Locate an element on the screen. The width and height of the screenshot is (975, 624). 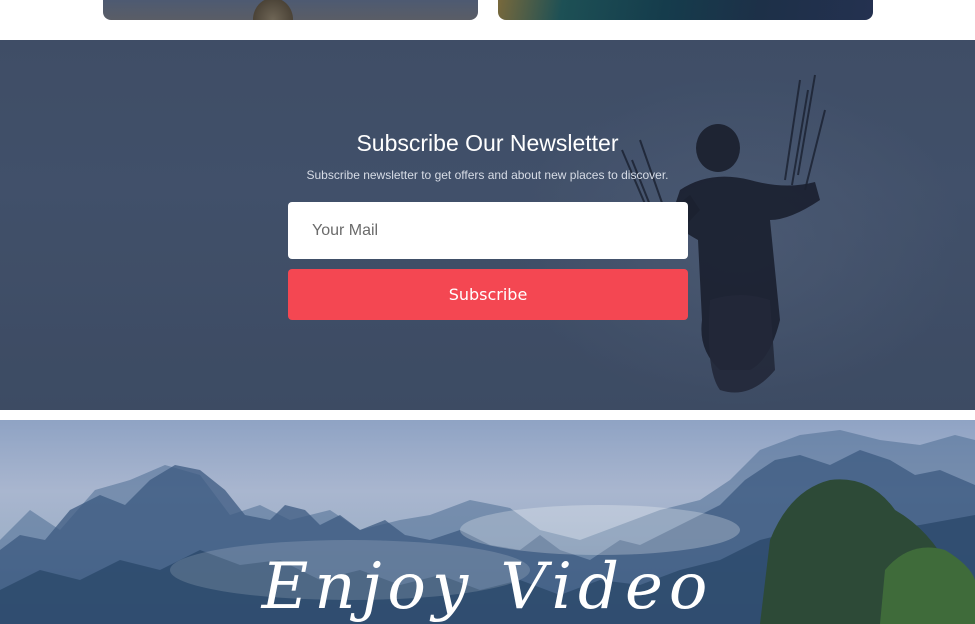
subscribe-button: Subscribe is located at coordinates (488, 294).